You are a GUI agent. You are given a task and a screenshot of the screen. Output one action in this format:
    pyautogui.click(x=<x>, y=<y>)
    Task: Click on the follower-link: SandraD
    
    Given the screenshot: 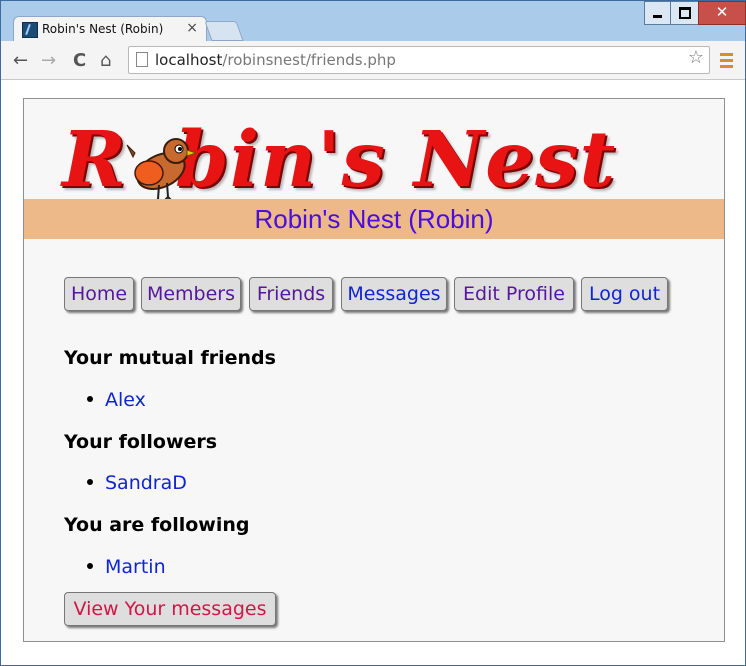 What is the action you would take?
    pyautogui.click(x=146, y=483)
    